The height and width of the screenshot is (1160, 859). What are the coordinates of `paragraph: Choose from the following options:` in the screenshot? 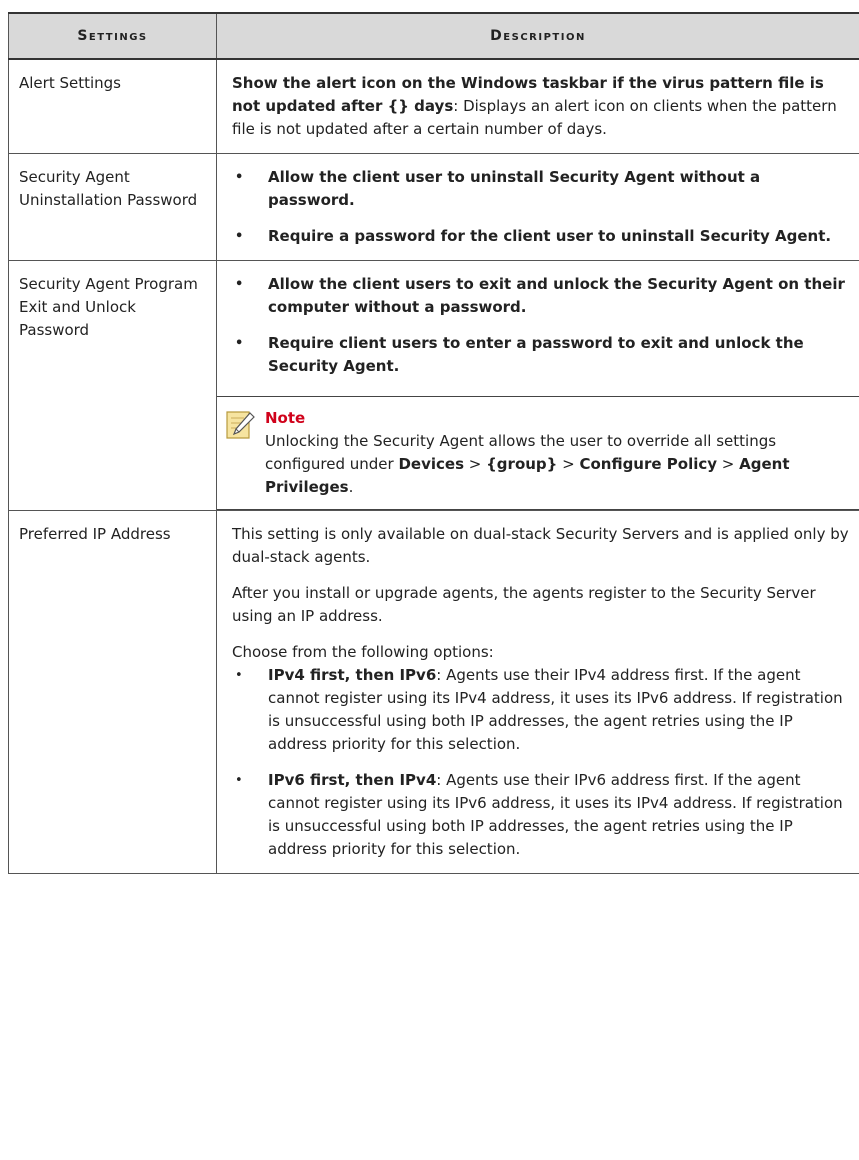 It's located at (363, 652).